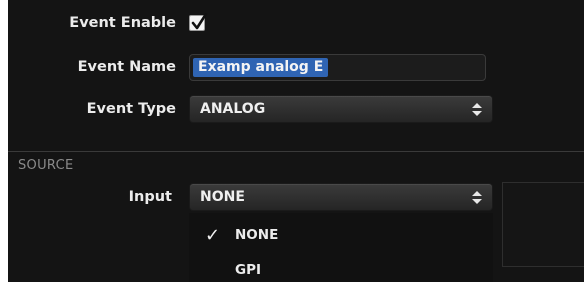 This screenshot has width=584, height=292. Describe the element at coordinates (341, 109) in the screenshot. I see `event-type-select: ANALOG` at that location.